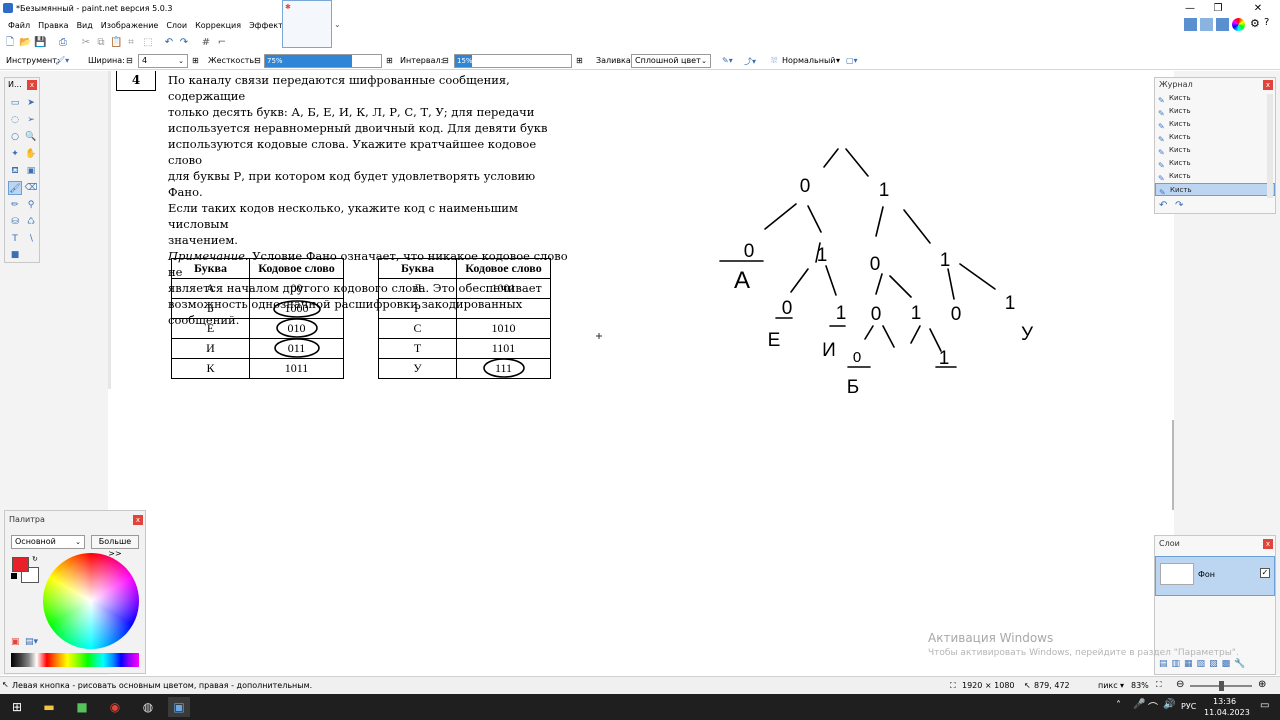 The image size is (1280, 720). Describe the element at coordinates (1188, 706) in the screenshot. I see `input-language: РУС` at that location.